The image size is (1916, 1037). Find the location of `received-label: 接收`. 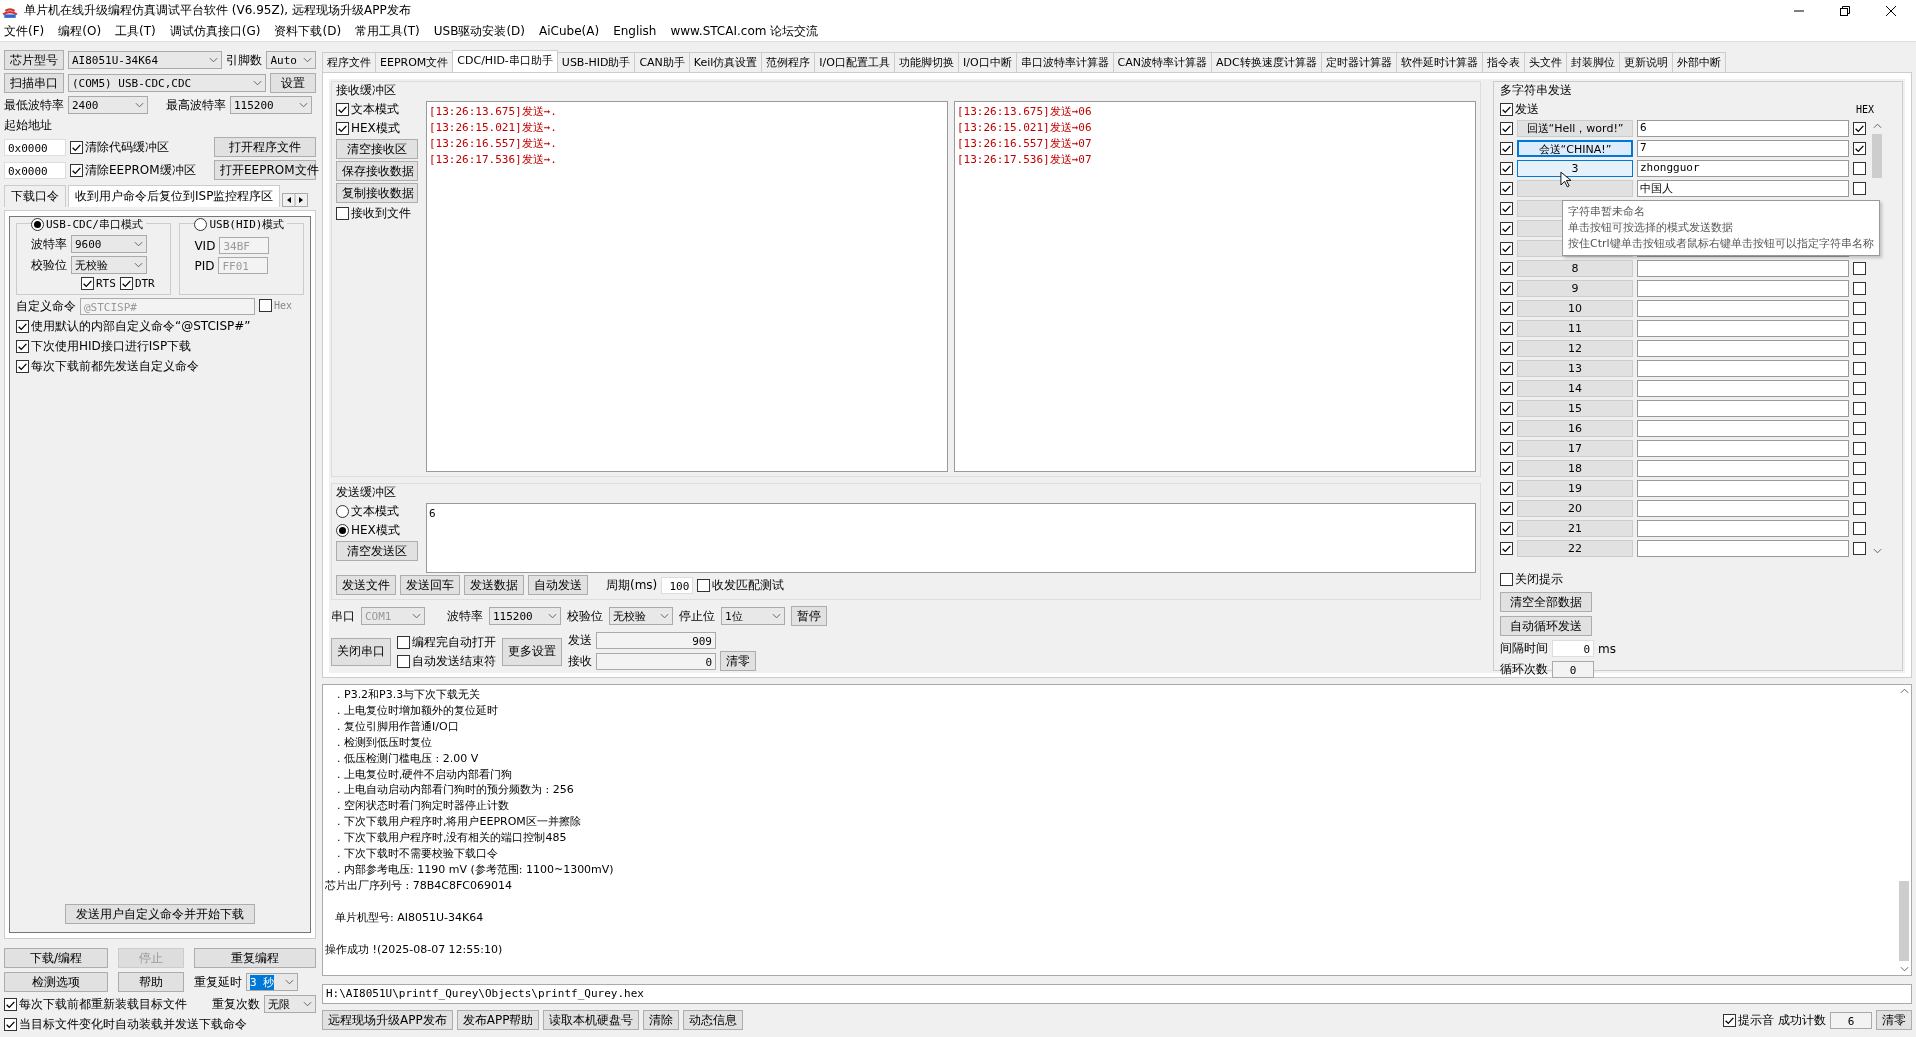

received-label: 接收 is located at coordinates (580, 661).